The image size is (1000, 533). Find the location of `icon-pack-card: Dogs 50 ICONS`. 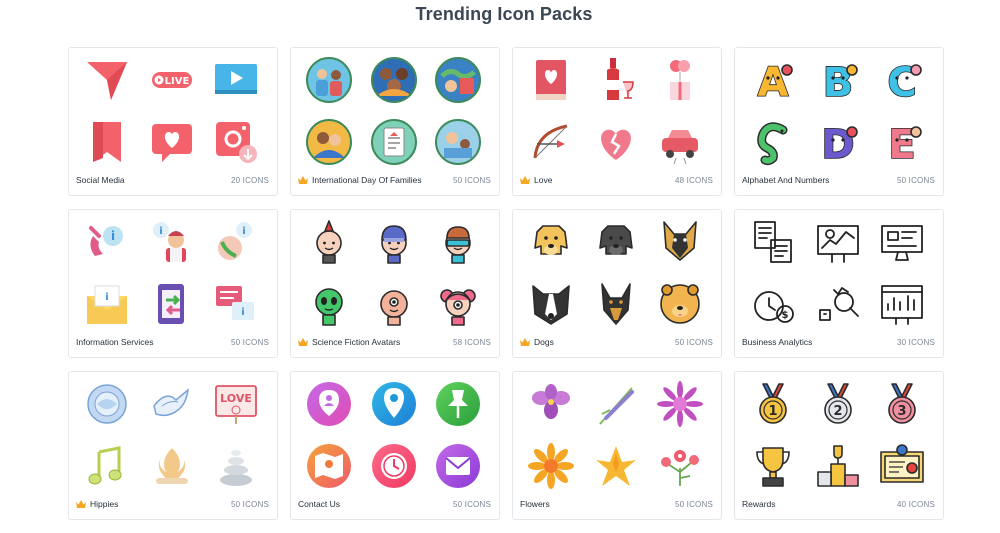

icon-pack-card: Dogs 50 ICONS is located at coordinates (617, 283).